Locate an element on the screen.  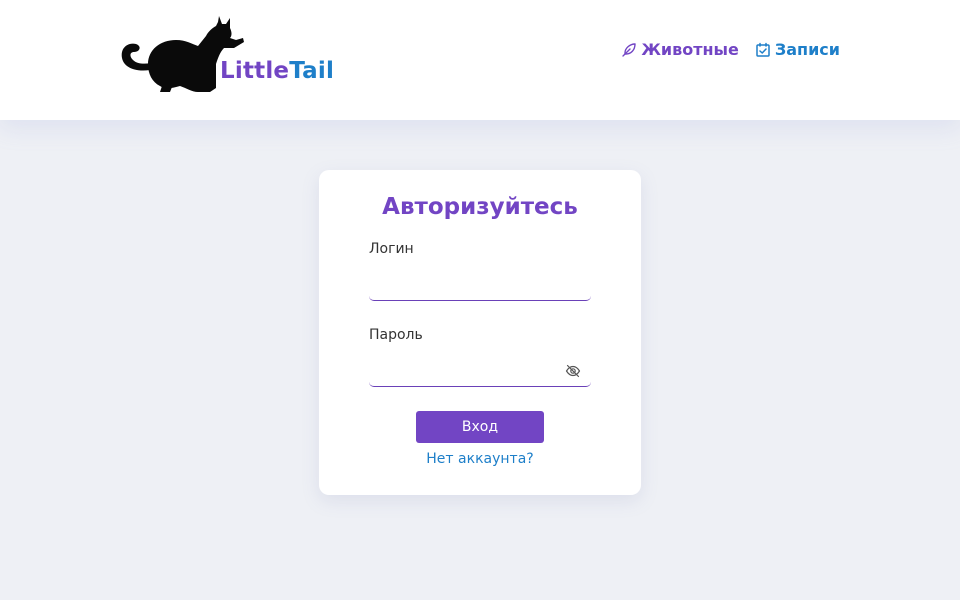
feather-icon is located at coordinates (629, 49).